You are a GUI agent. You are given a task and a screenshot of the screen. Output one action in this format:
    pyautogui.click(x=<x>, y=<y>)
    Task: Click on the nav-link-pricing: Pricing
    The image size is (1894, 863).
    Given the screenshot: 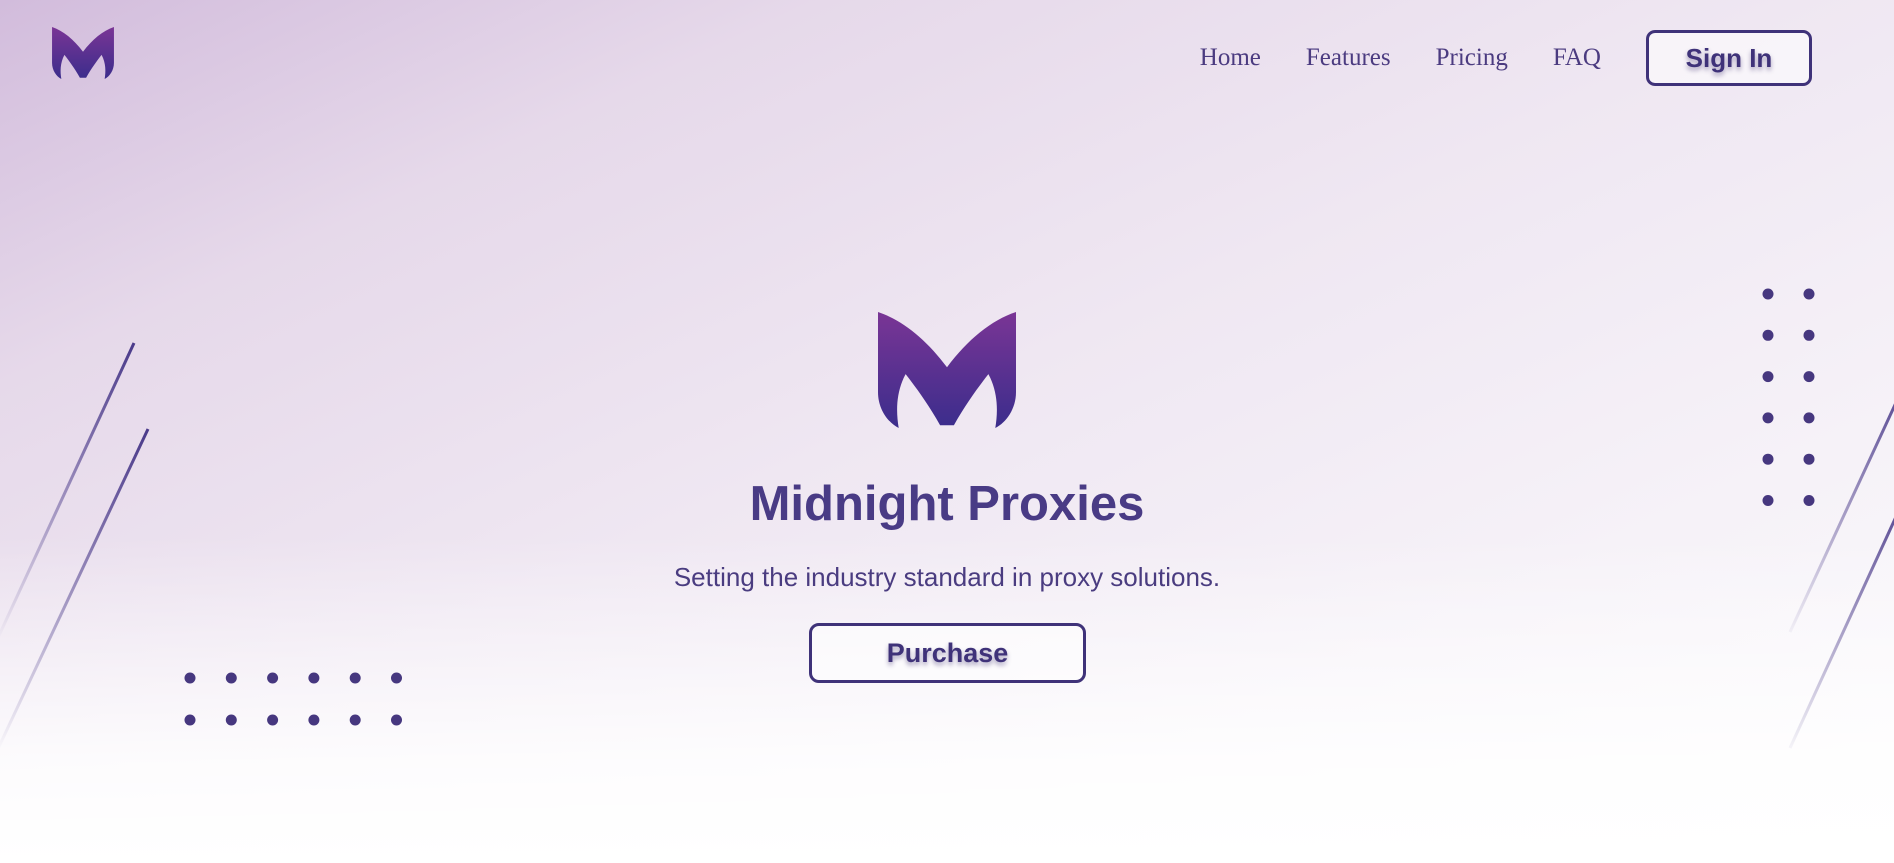 What is the action you would take?
    pyautogui.click(x=1472, y=58)
    